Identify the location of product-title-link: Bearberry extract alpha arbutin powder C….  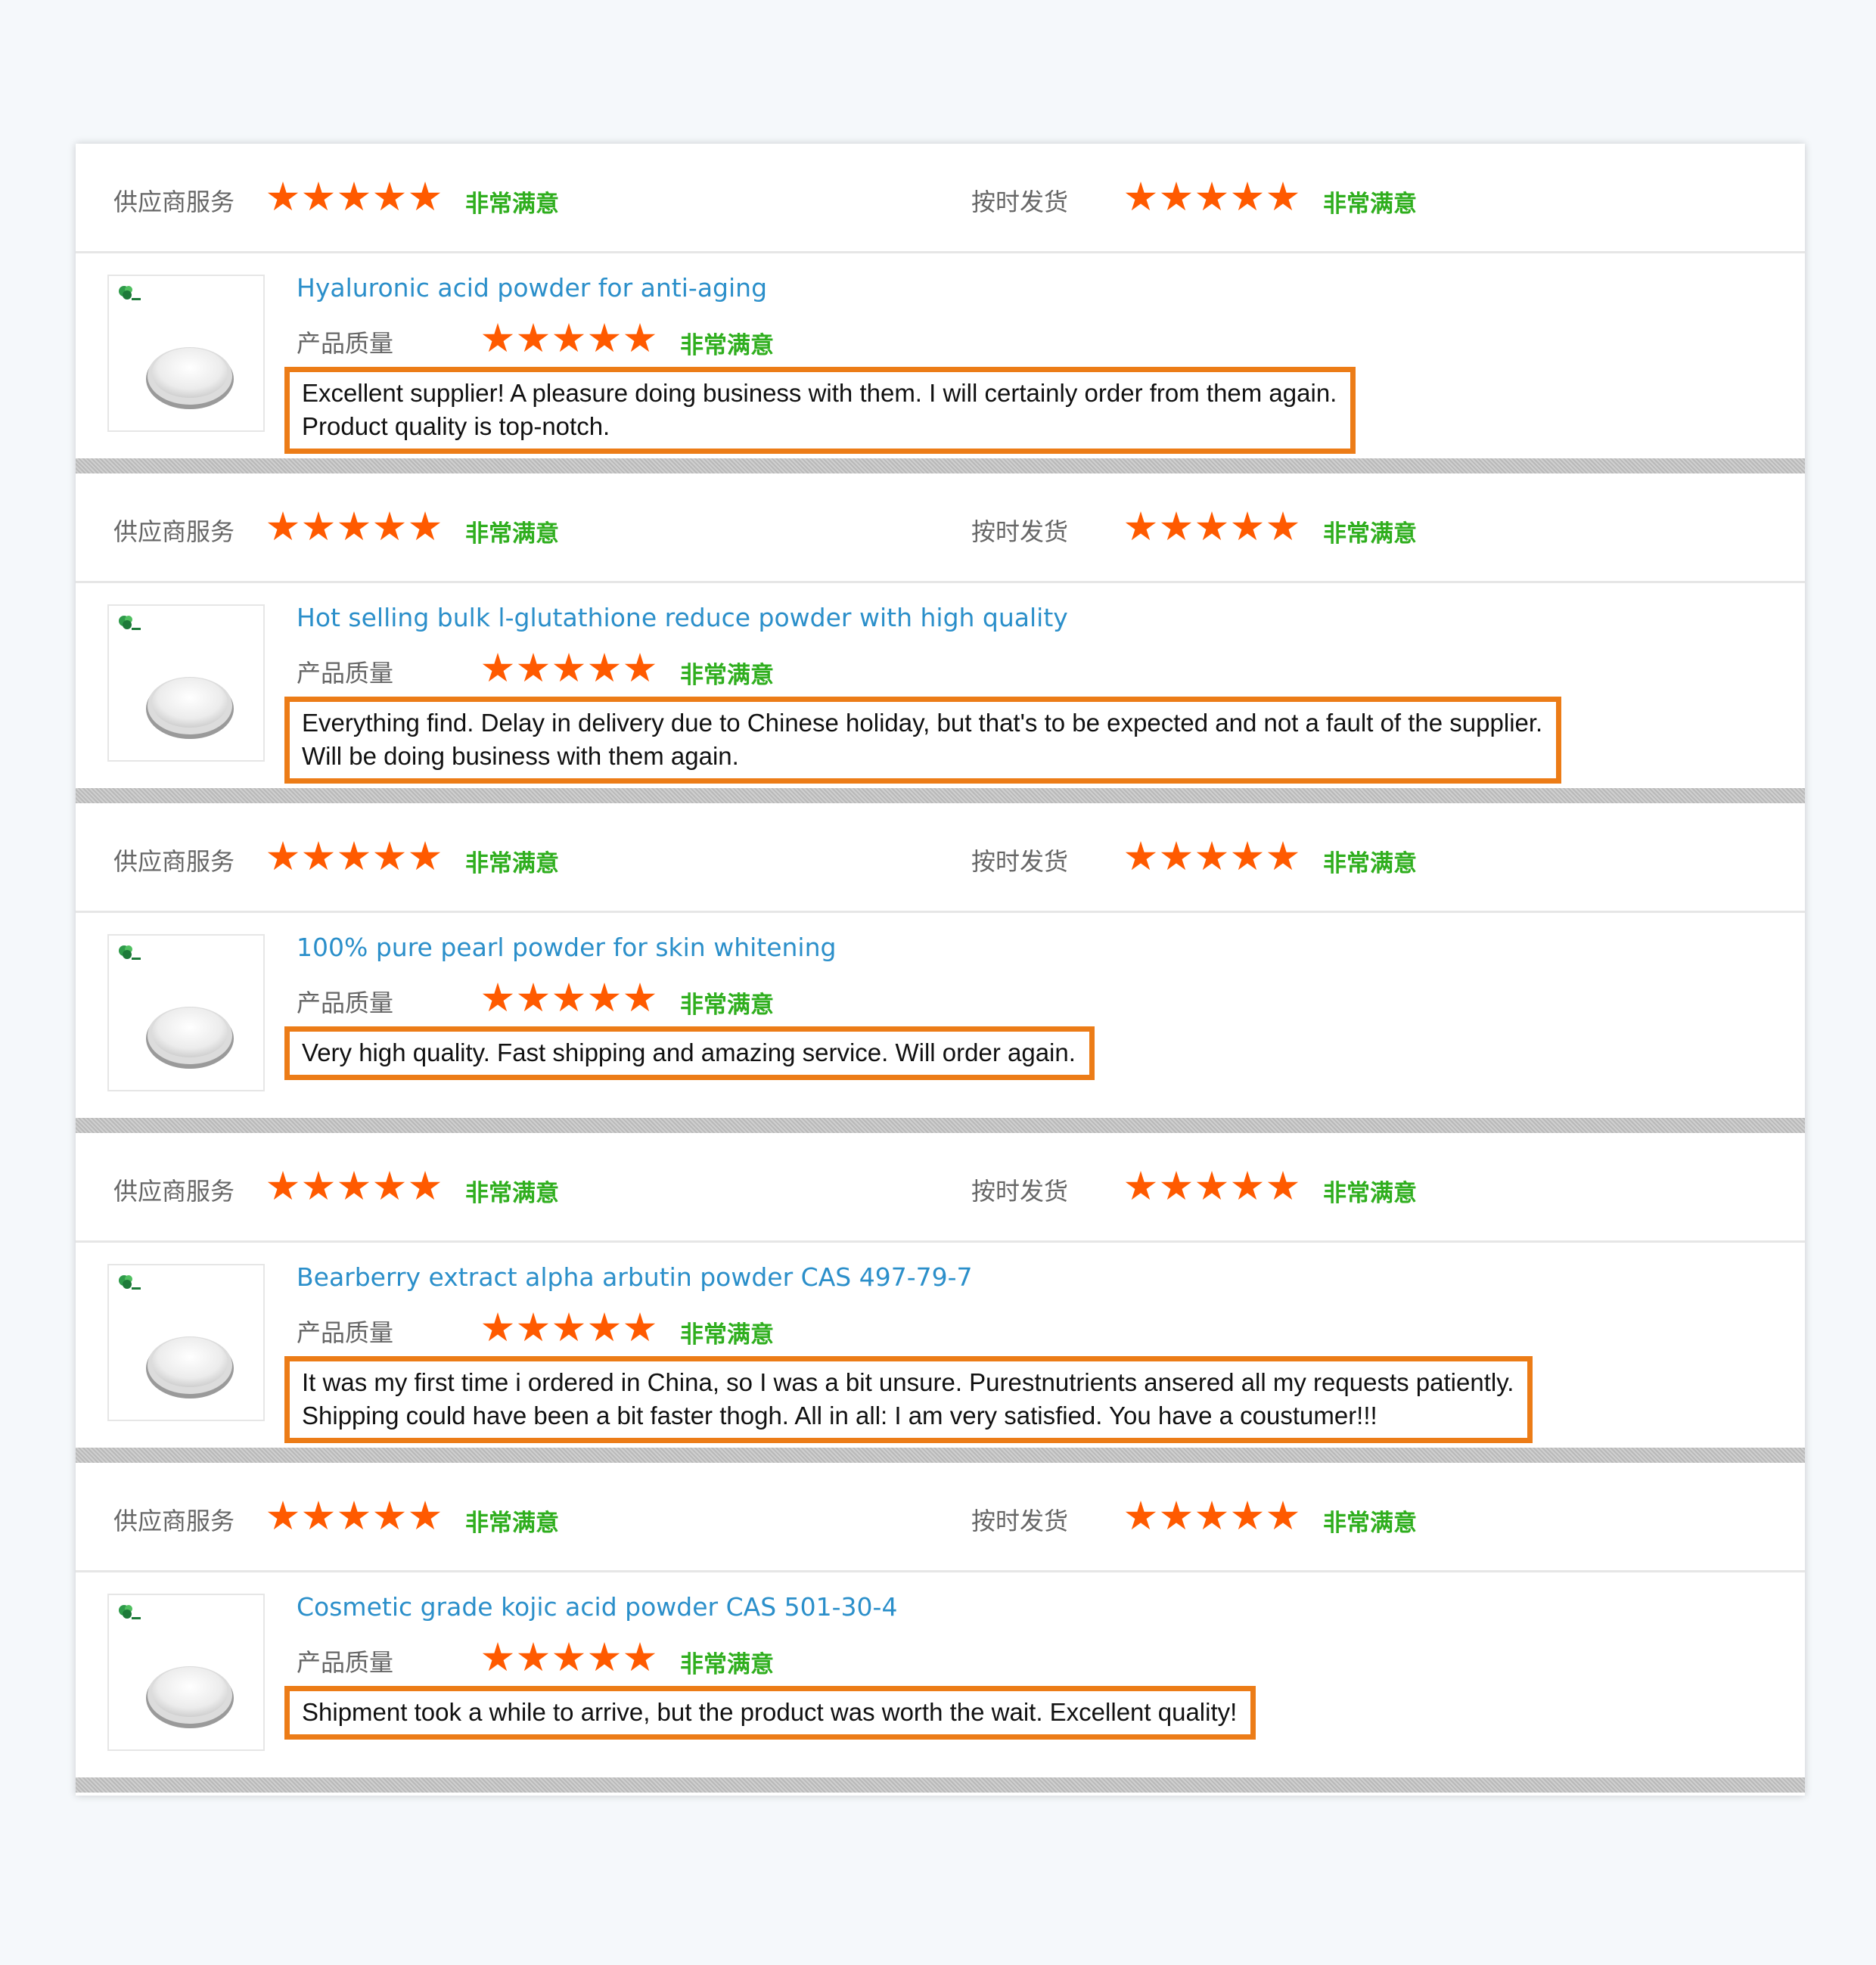
(635, 1277).